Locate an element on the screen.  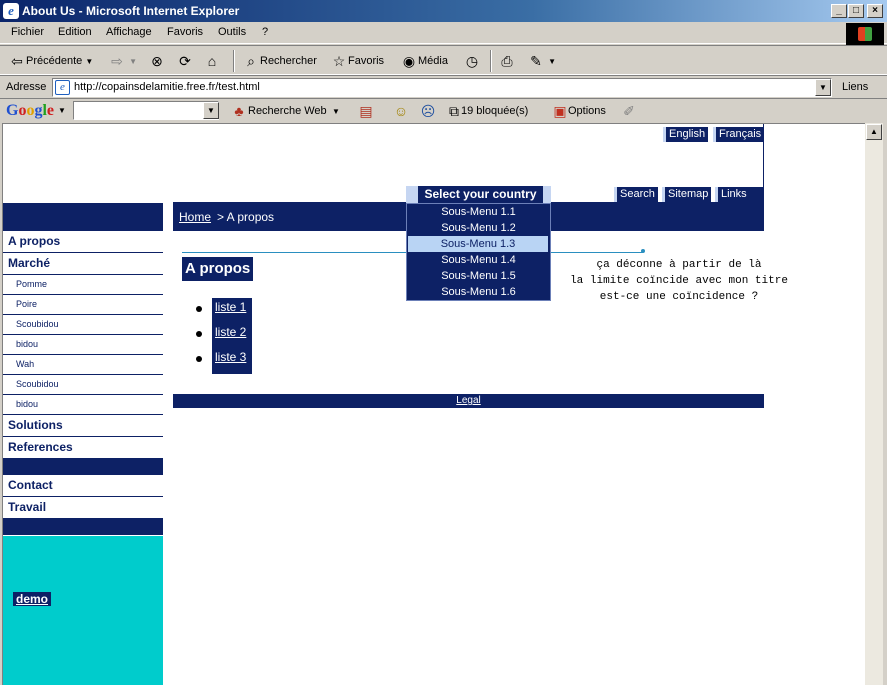
search-button: ⌕ Rechercher is located at coordinates (279, 61).